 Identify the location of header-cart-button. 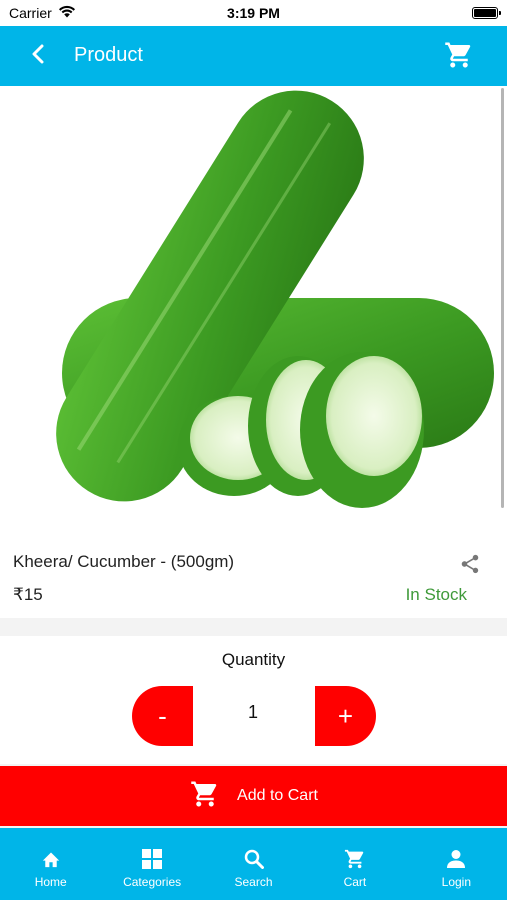
(459, 57).